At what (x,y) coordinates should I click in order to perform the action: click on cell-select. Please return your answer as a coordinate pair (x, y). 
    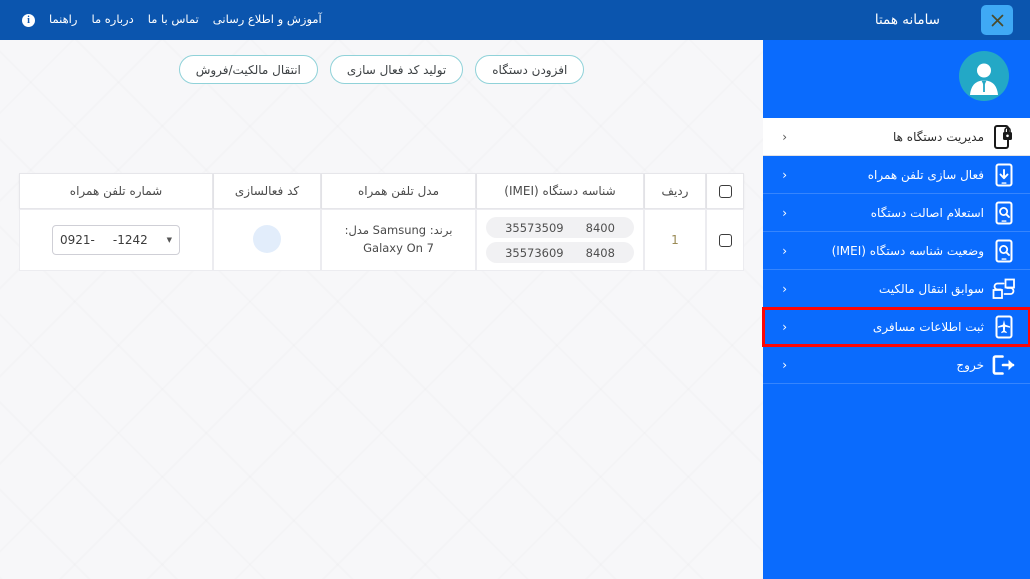
    Looking at the image, I should click on (725, 240).